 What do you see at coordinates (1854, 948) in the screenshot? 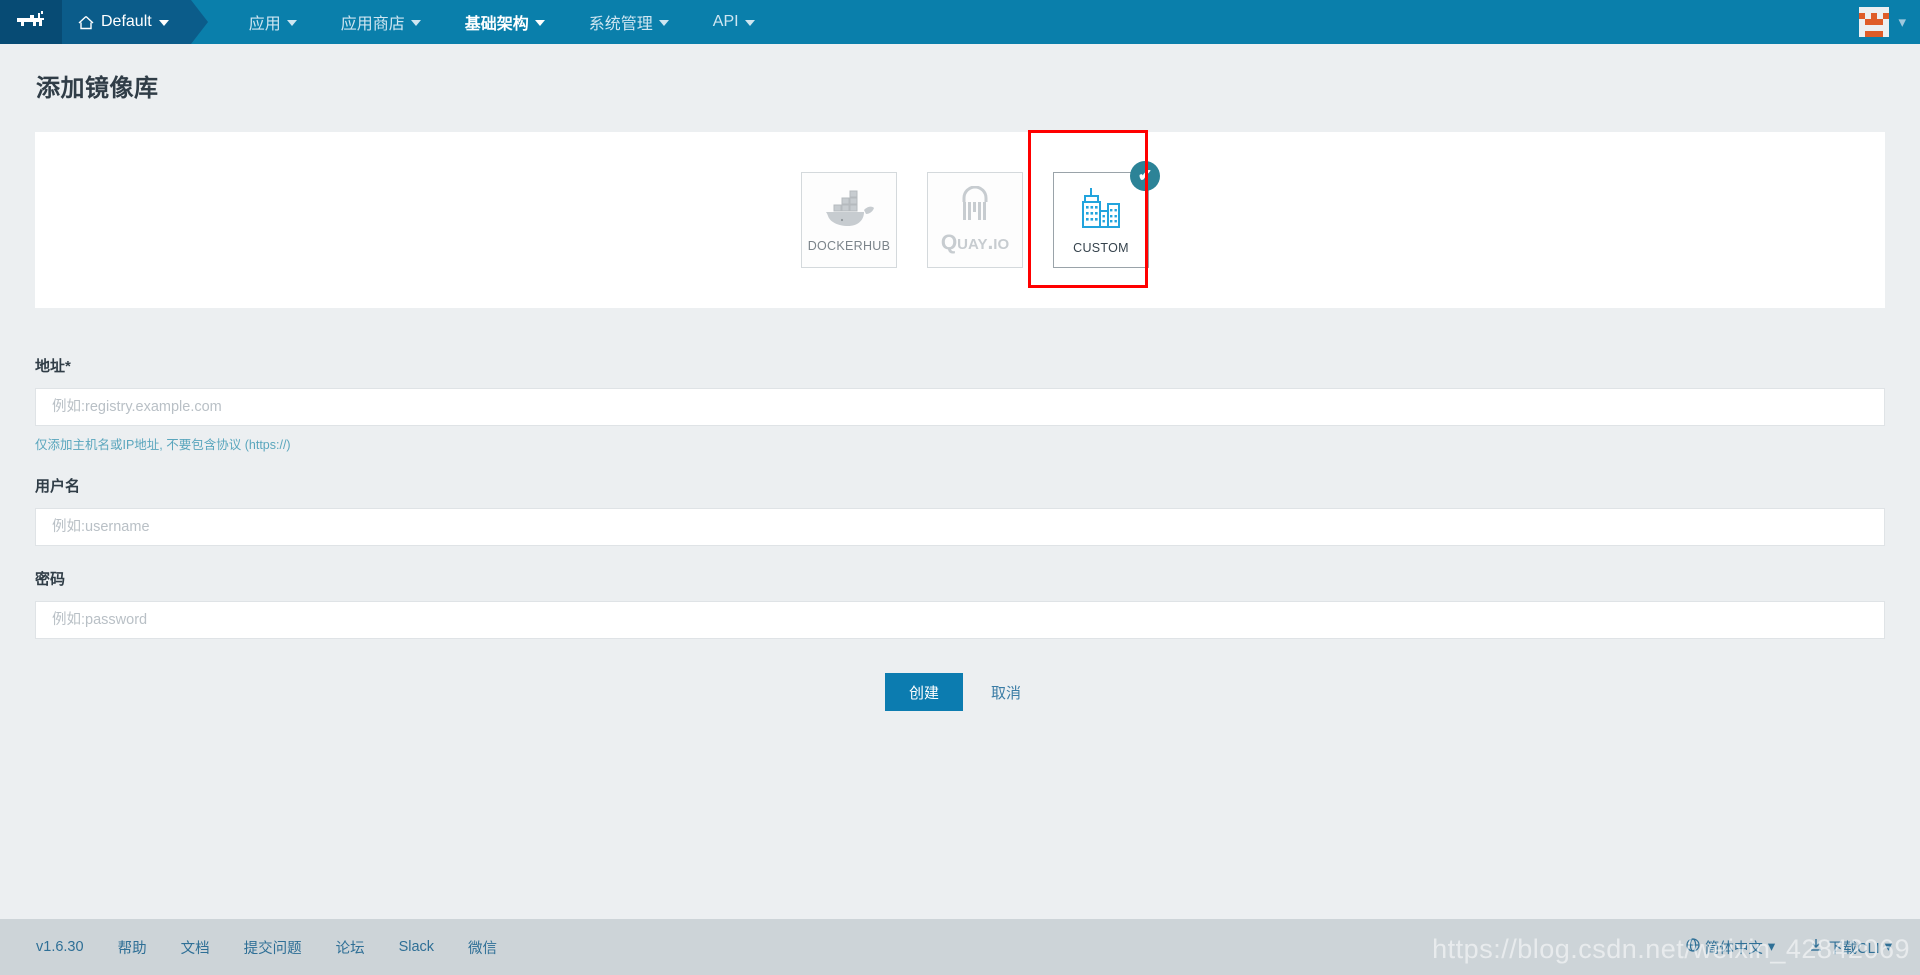
I see `download-cli-label: 下载CLI` at bounding box center [1854, 948].